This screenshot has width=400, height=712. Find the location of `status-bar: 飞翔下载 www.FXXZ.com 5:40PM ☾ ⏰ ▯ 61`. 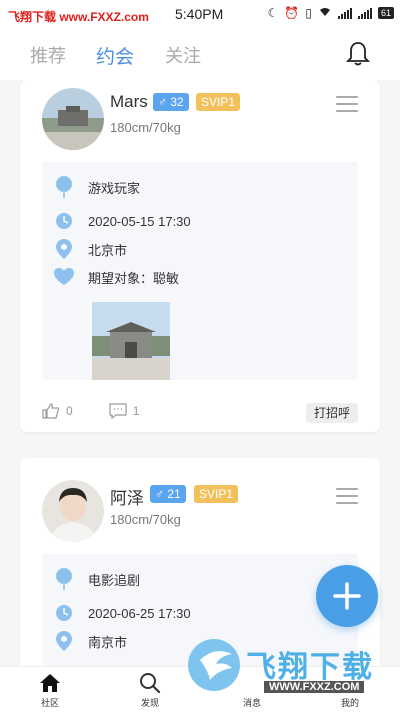

status-bar: 飞翔下载 www.FXXZ.com 5:40PM ☾ ⏰ ▯ 61 is located at coordinates (200, 15).